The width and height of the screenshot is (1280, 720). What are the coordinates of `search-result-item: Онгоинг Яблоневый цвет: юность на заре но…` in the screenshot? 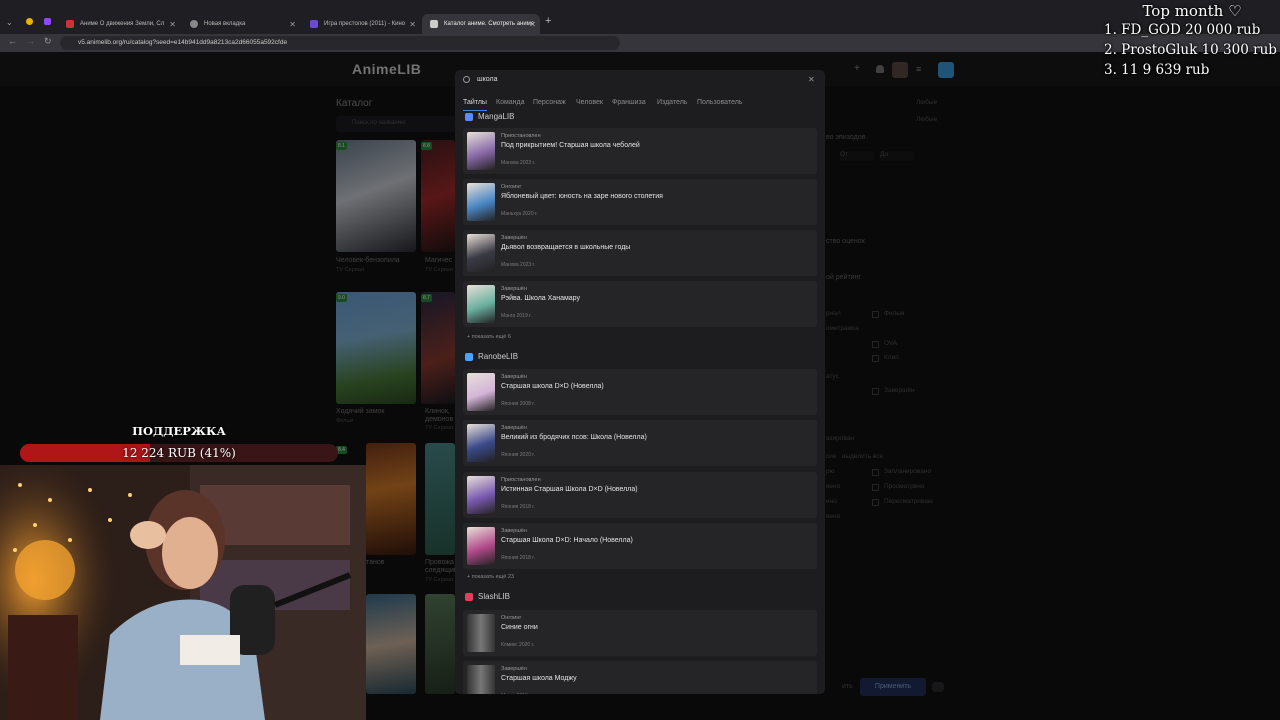 It's located at (640, 202).